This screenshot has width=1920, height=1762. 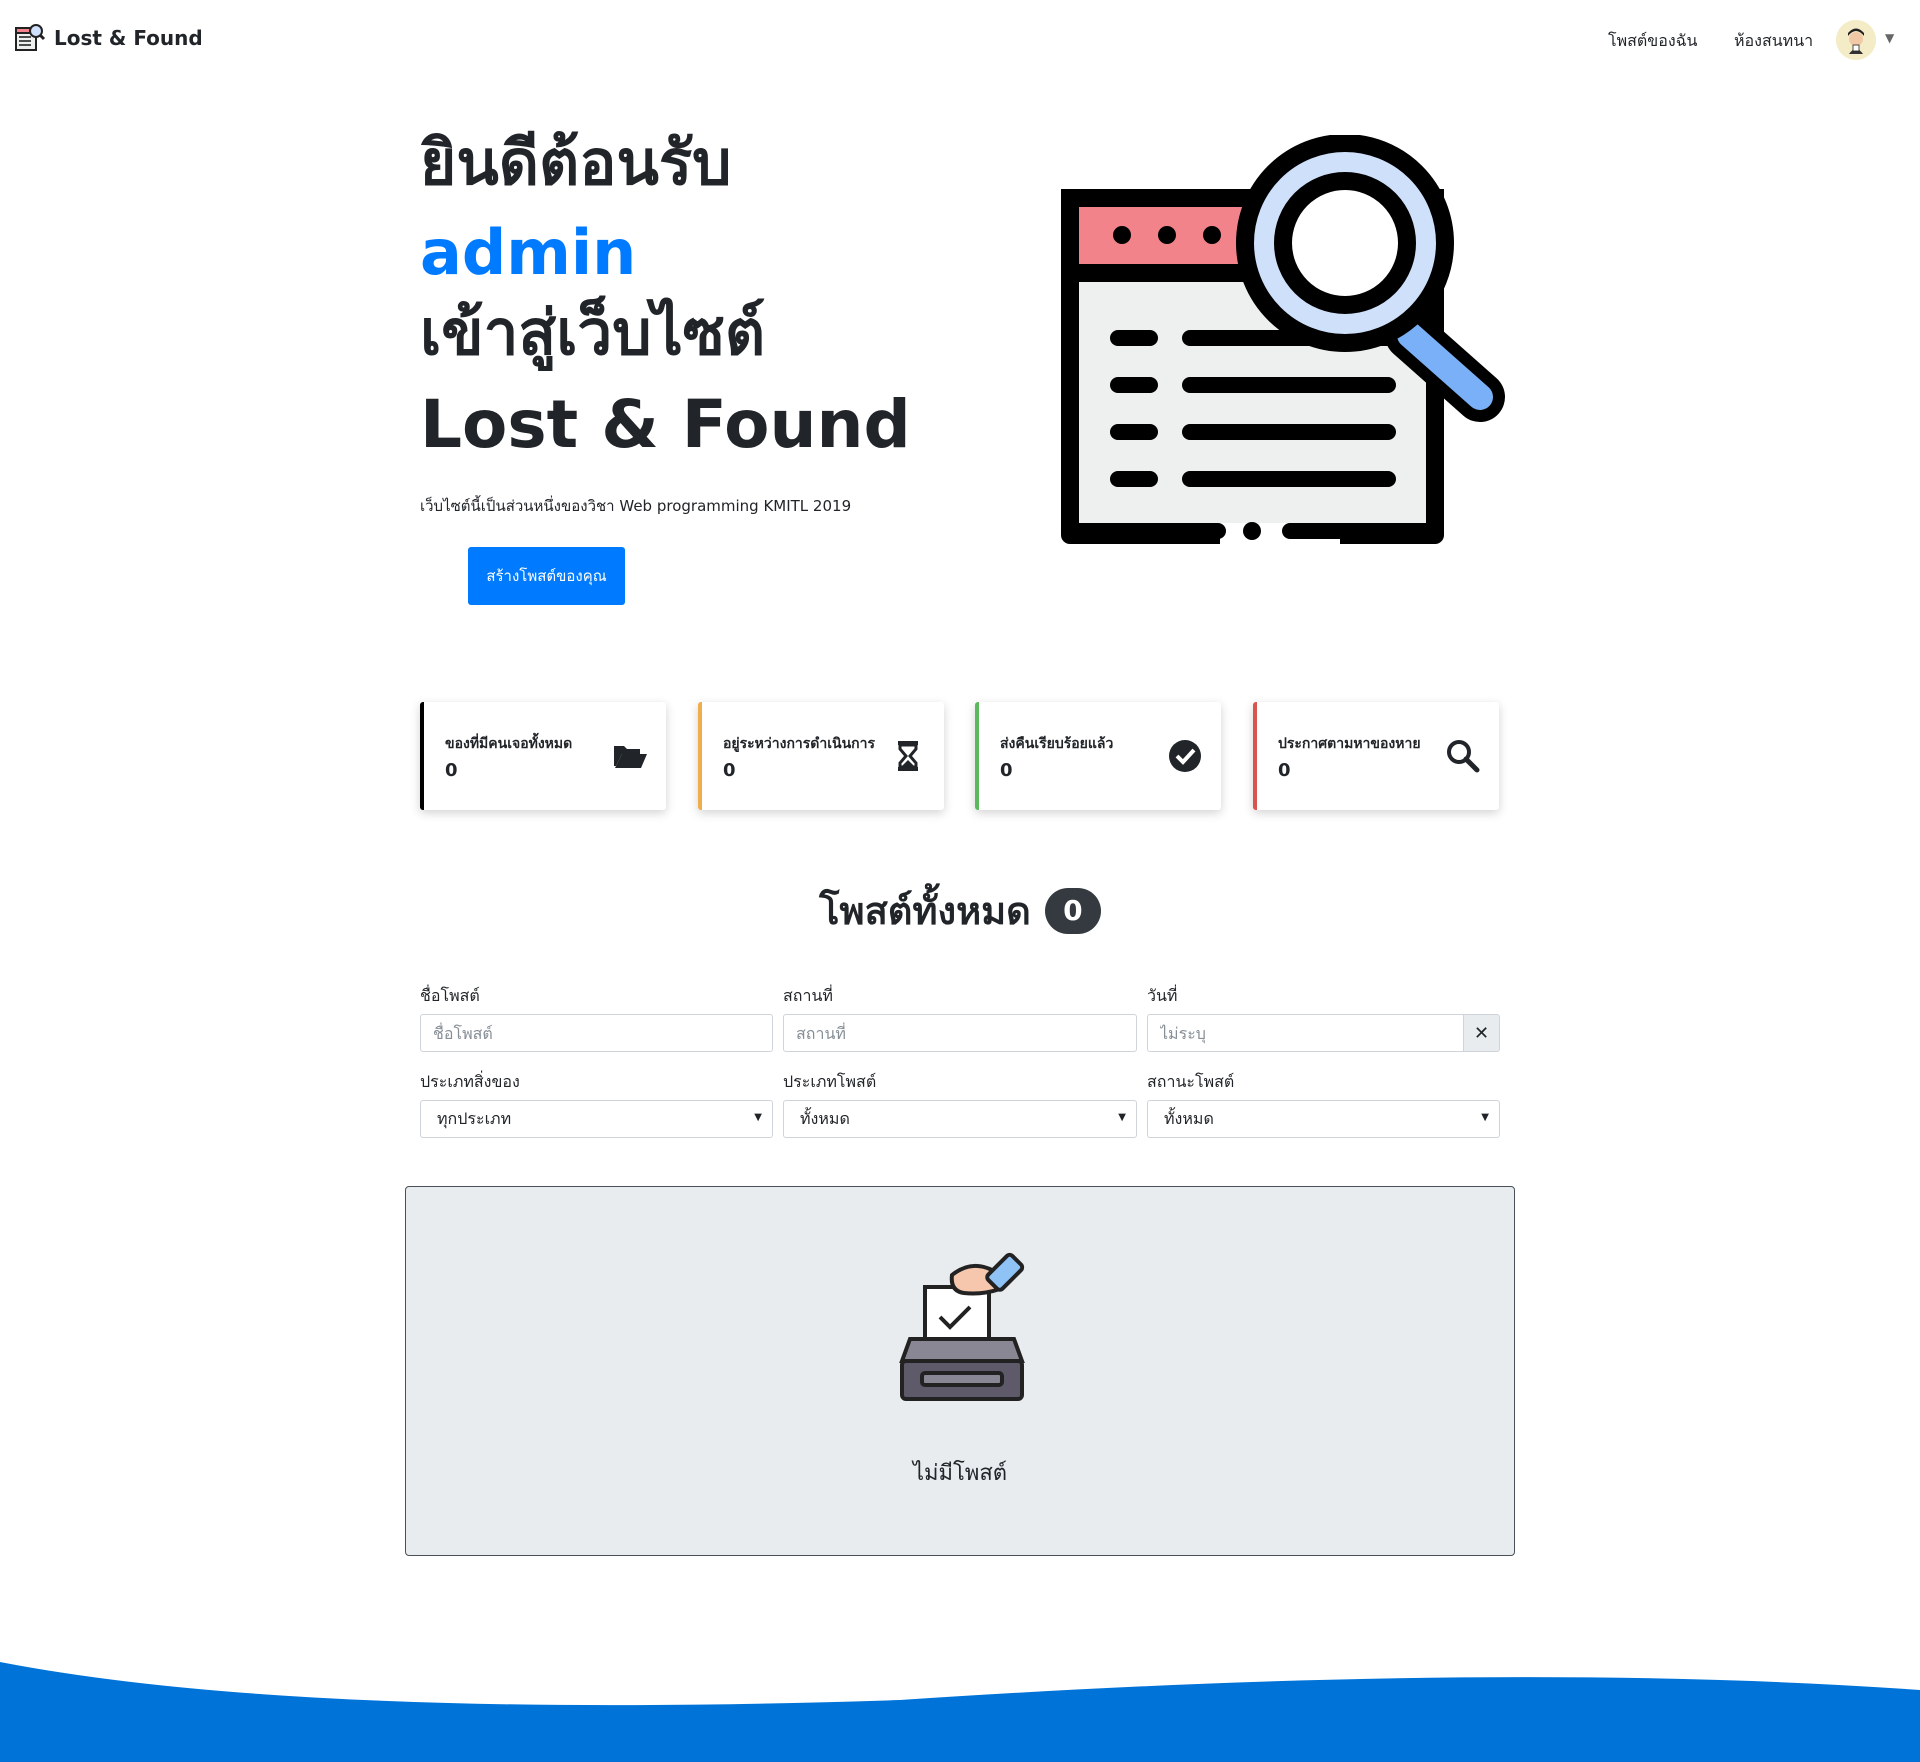 I want to click on user-avatar, so click(x=1856, y=40).